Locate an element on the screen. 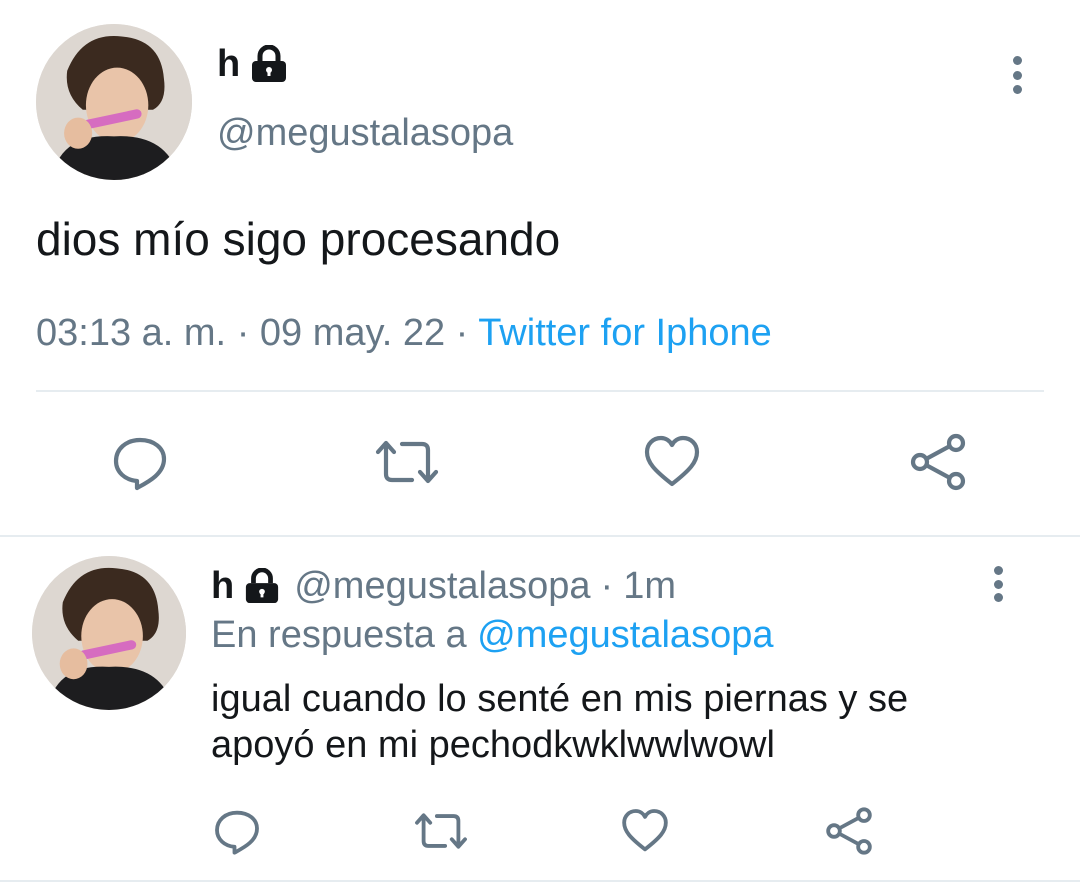 The height and width of the screenshot is (885, 1080). tweet-text: dios mío sigo procesando is located at coordinates (298, 239).